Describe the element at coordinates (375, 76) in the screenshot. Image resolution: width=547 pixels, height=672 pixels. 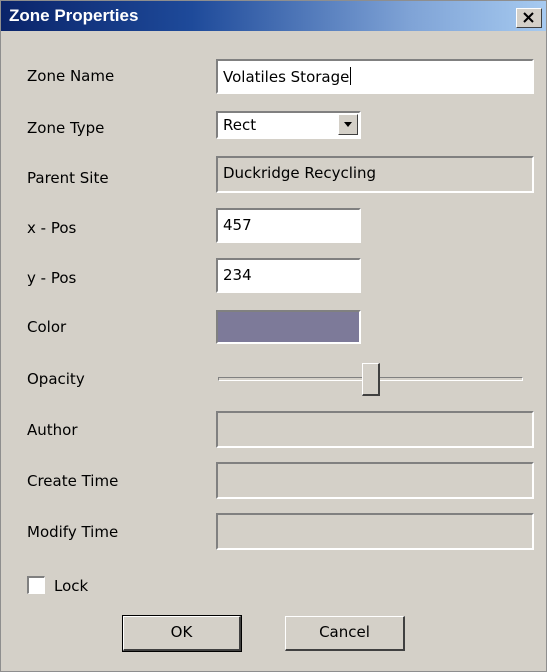
I see `zone-name-input: Volatiles Storage` at that location.